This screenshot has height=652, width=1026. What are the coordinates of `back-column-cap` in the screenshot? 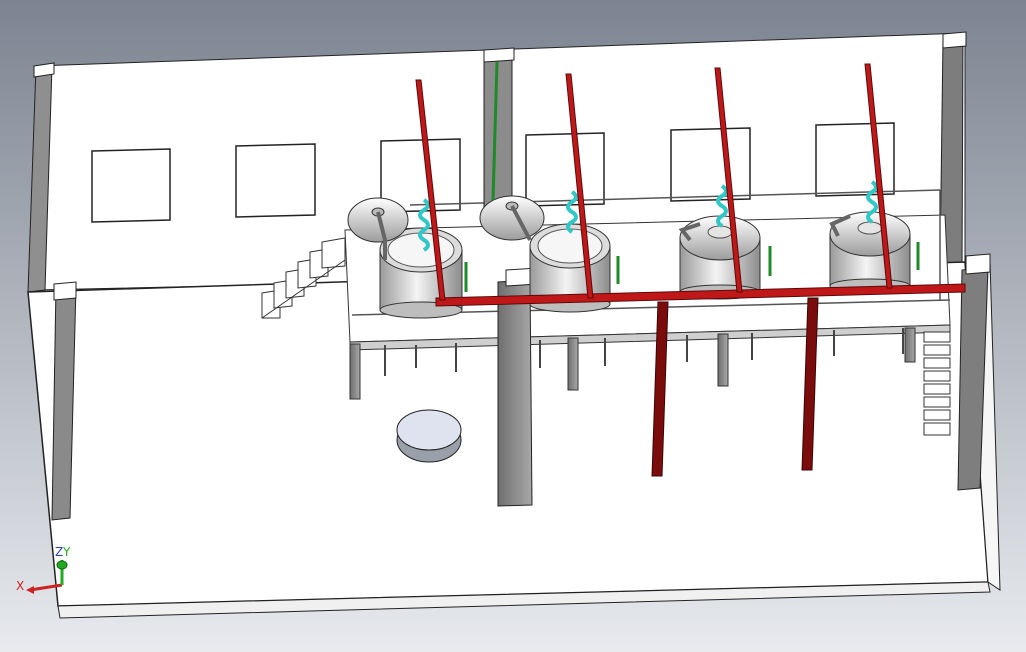 It's located at (499, 55).